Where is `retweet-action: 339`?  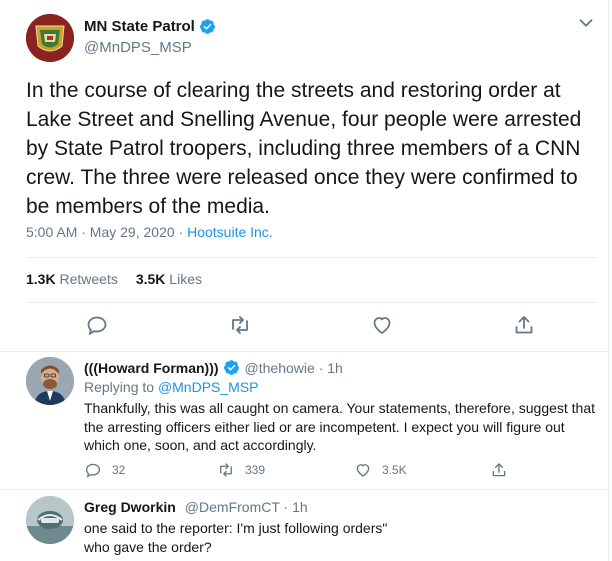 retweet-action: 339 is located at coordinates (241, 470).